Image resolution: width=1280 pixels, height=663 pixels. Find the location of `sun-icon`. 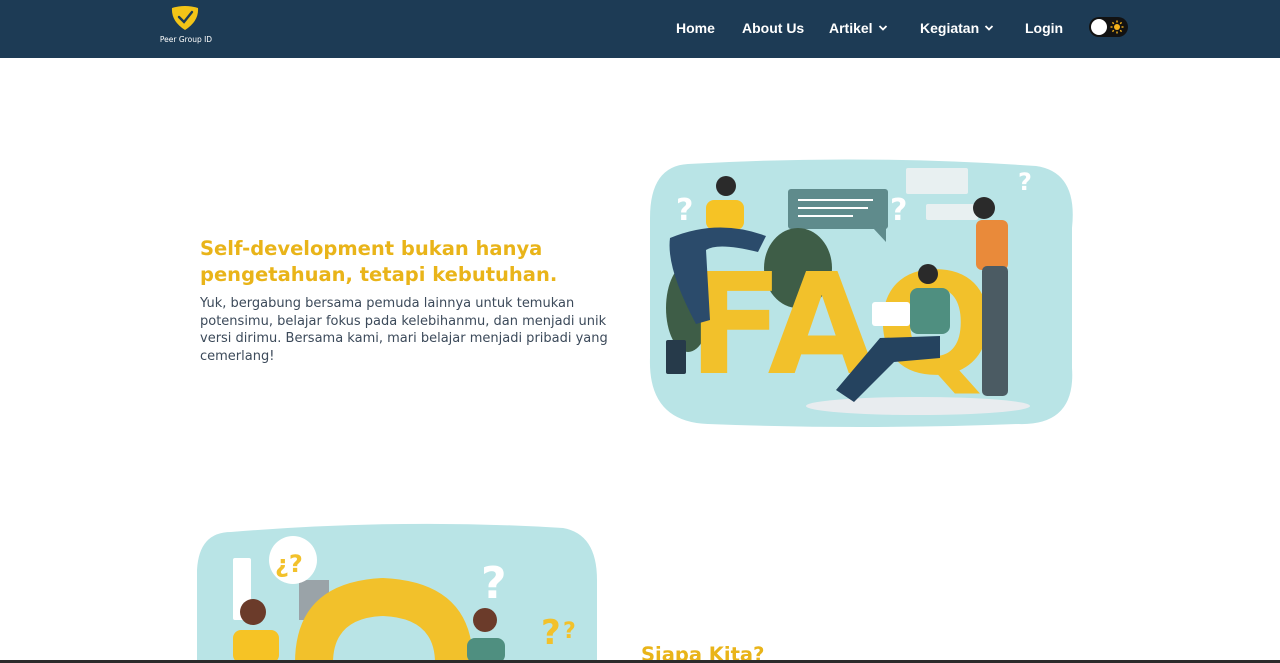

sun-icon is located at coordinates (1117, 27).